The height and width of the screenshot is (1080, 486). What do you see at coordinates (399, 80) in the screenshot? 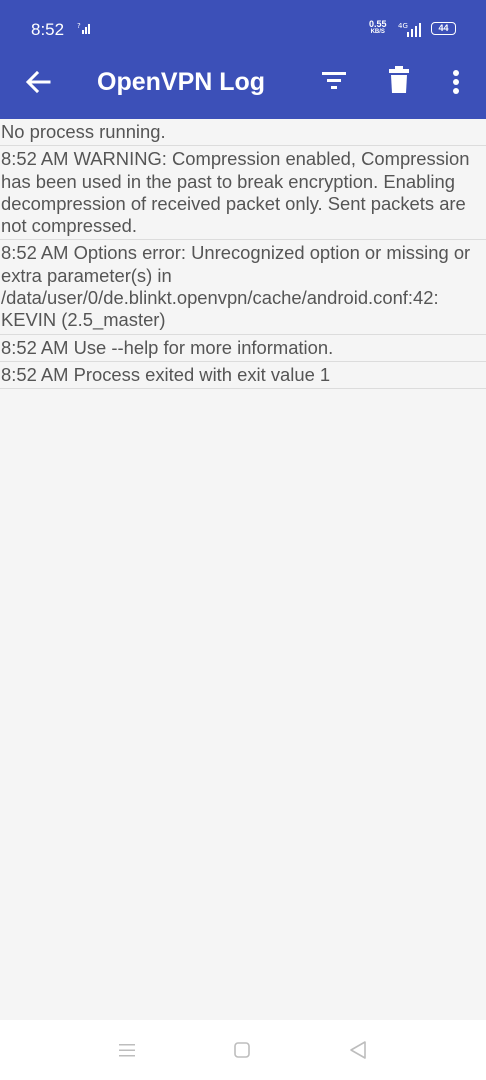
I see `delete-icon` at bounding box center [399, 80].